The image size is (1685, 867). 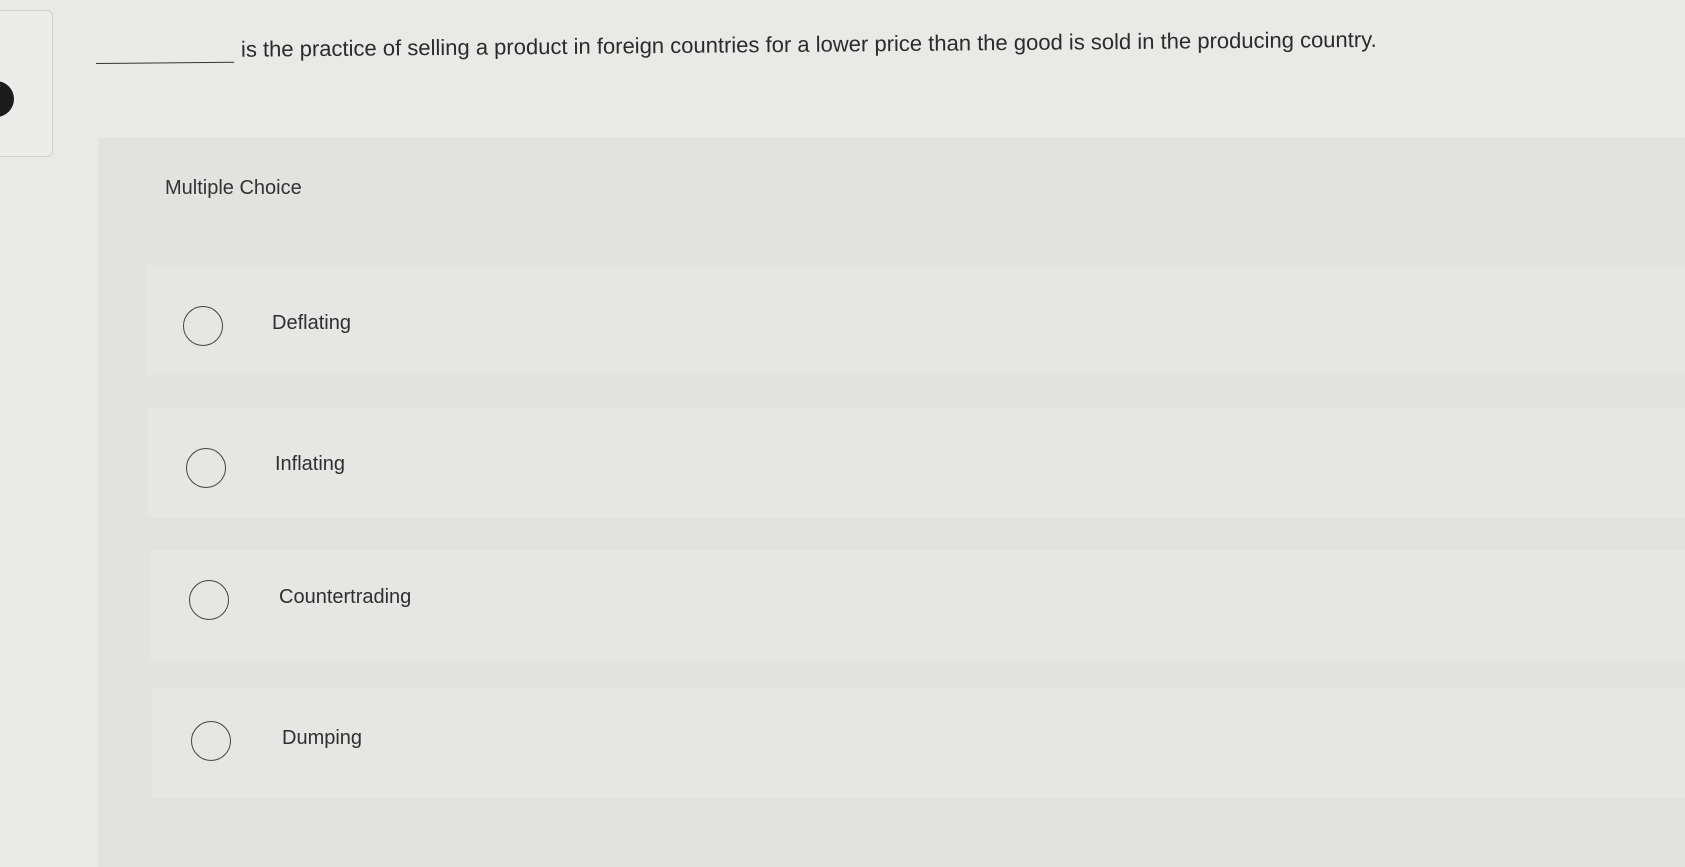 I want to click on option-inflating: Inflating, so click(x=916, y=463).